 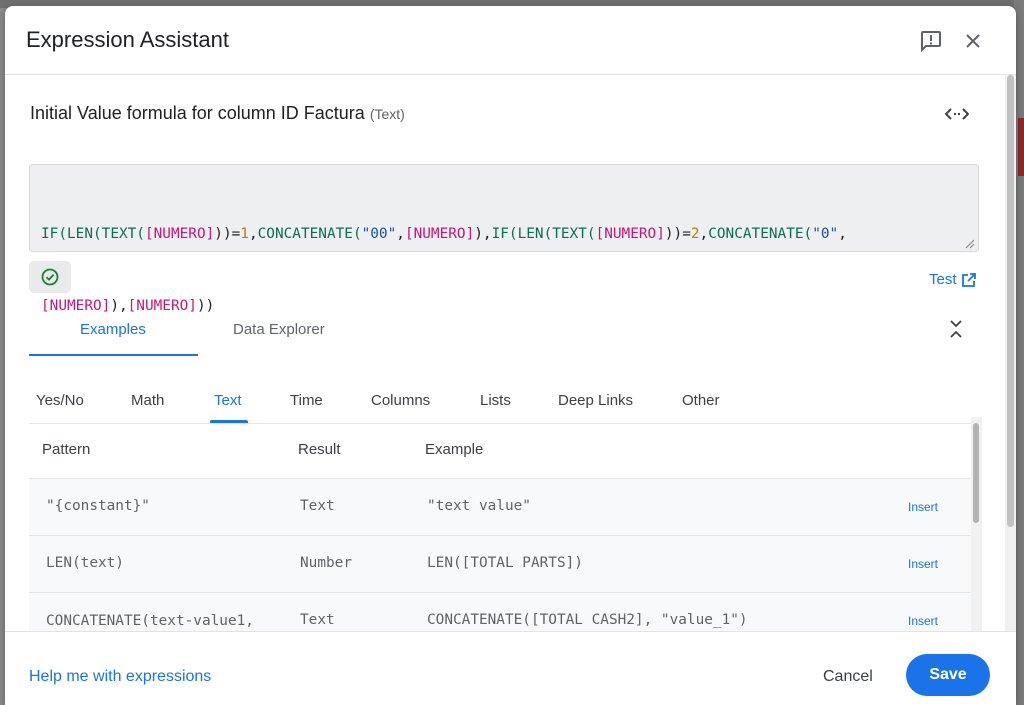 What do you see at coordinates (127, 39) in the screenshot?
I see `dialog-title: Expression Assistant` at bounding box center [127, 39].